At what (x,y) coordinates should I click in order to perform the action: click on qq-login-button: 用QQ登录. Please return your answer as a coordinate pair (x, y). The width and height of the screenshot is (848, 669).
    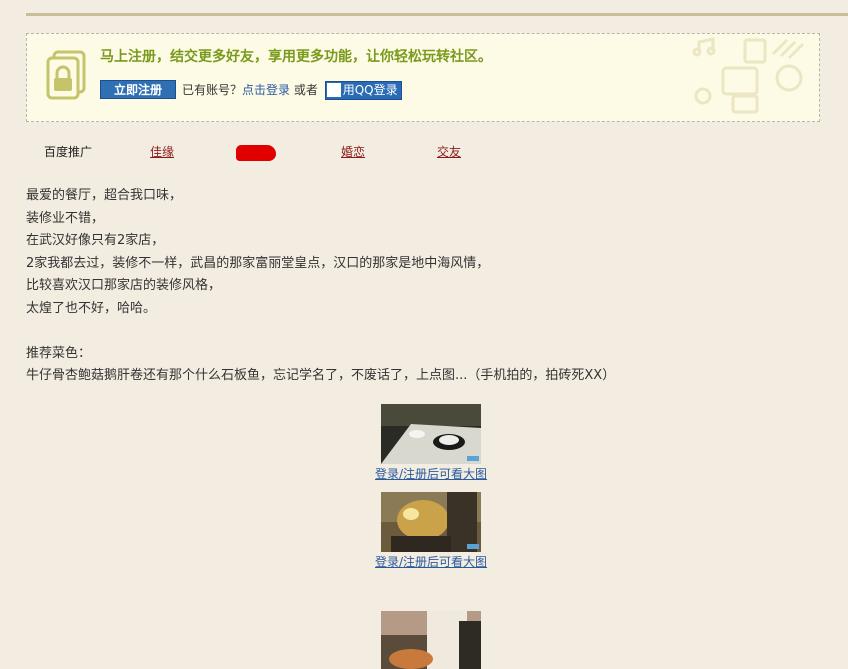
    Looking at the image, I should click on (363, 90).